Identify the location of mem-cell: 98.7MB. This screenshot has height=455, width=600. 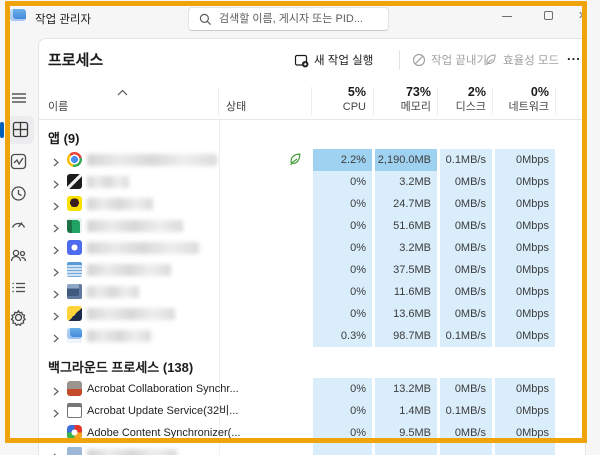
(406, 336).